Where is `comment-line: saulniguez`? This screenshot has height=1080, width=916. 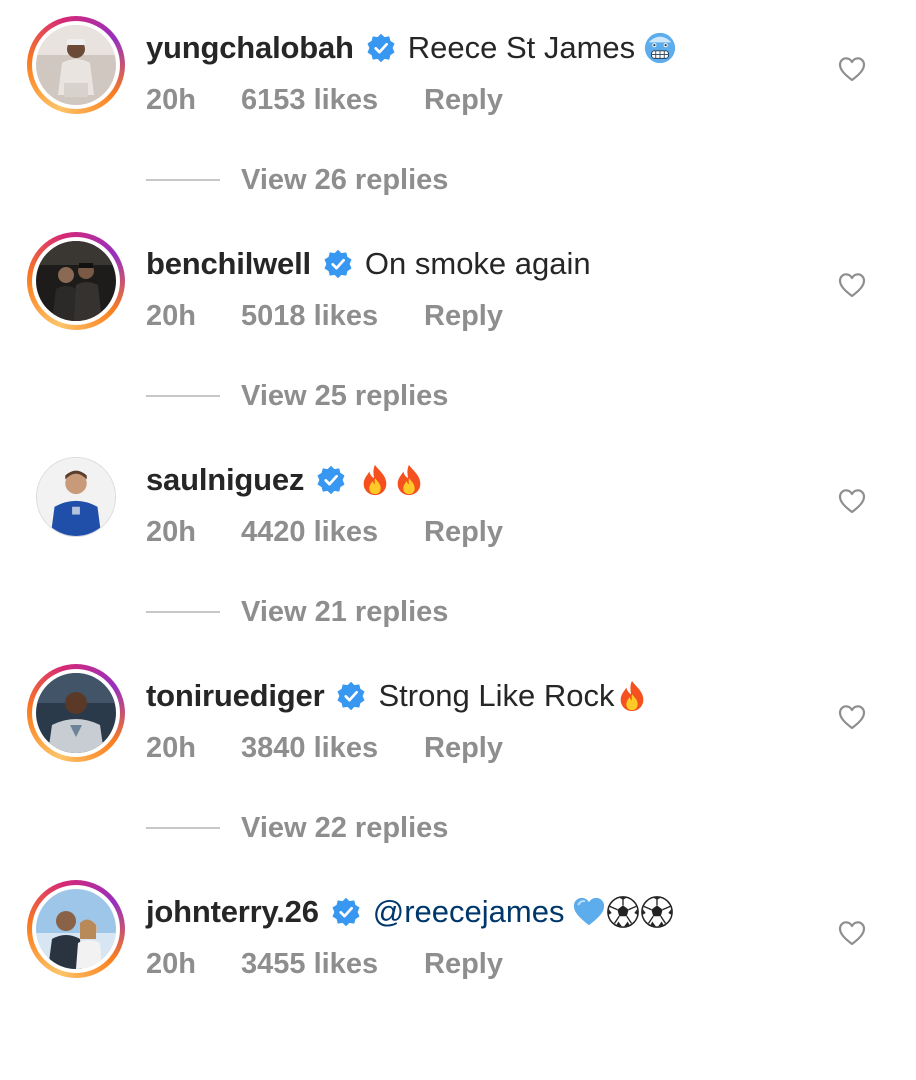
comment-line: saulniguez is located at coordinates (286, 480).